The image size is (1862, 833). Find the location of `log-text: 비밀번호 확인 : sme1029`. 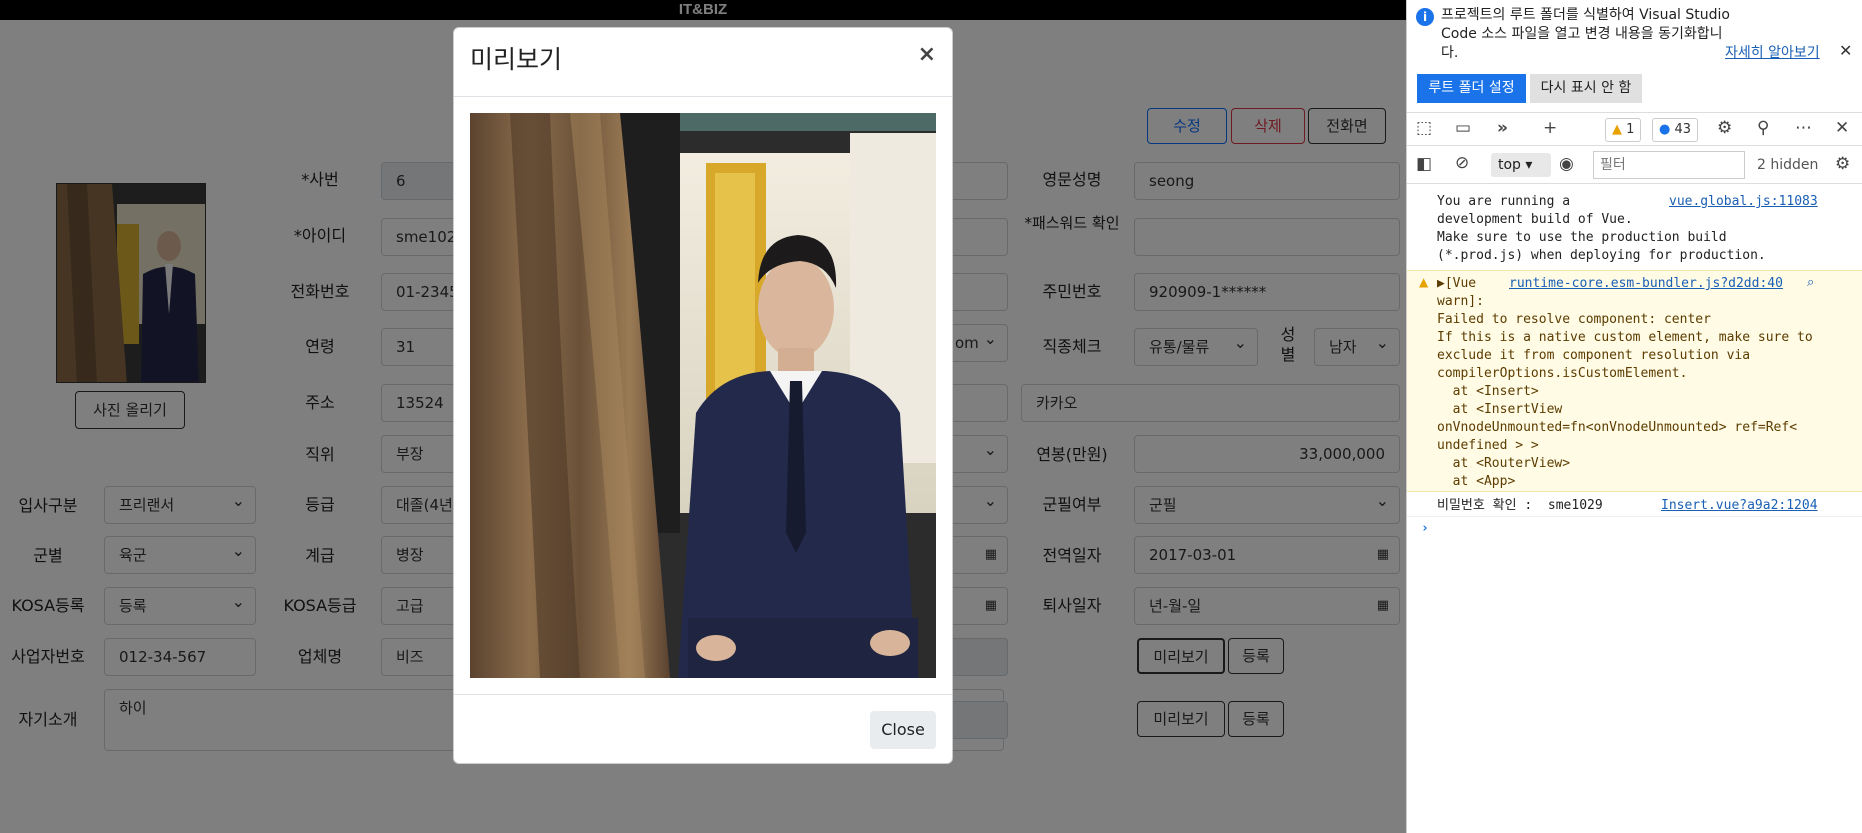

log-text: 비밀번호 확인 : sme1029 is located at coordinates (1520, 505).